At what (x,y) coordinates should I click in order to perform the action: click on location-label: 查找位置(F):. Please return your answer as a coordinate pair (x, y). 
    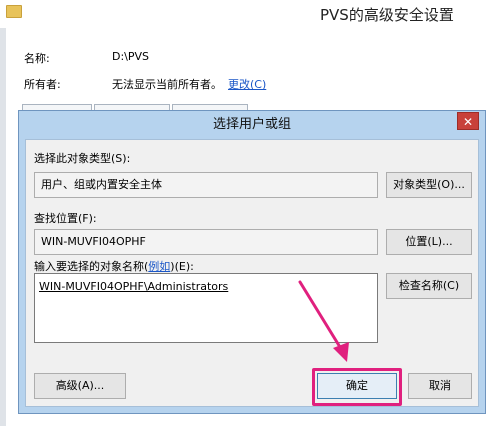
    Looking at the image, I should click on (65, 218).